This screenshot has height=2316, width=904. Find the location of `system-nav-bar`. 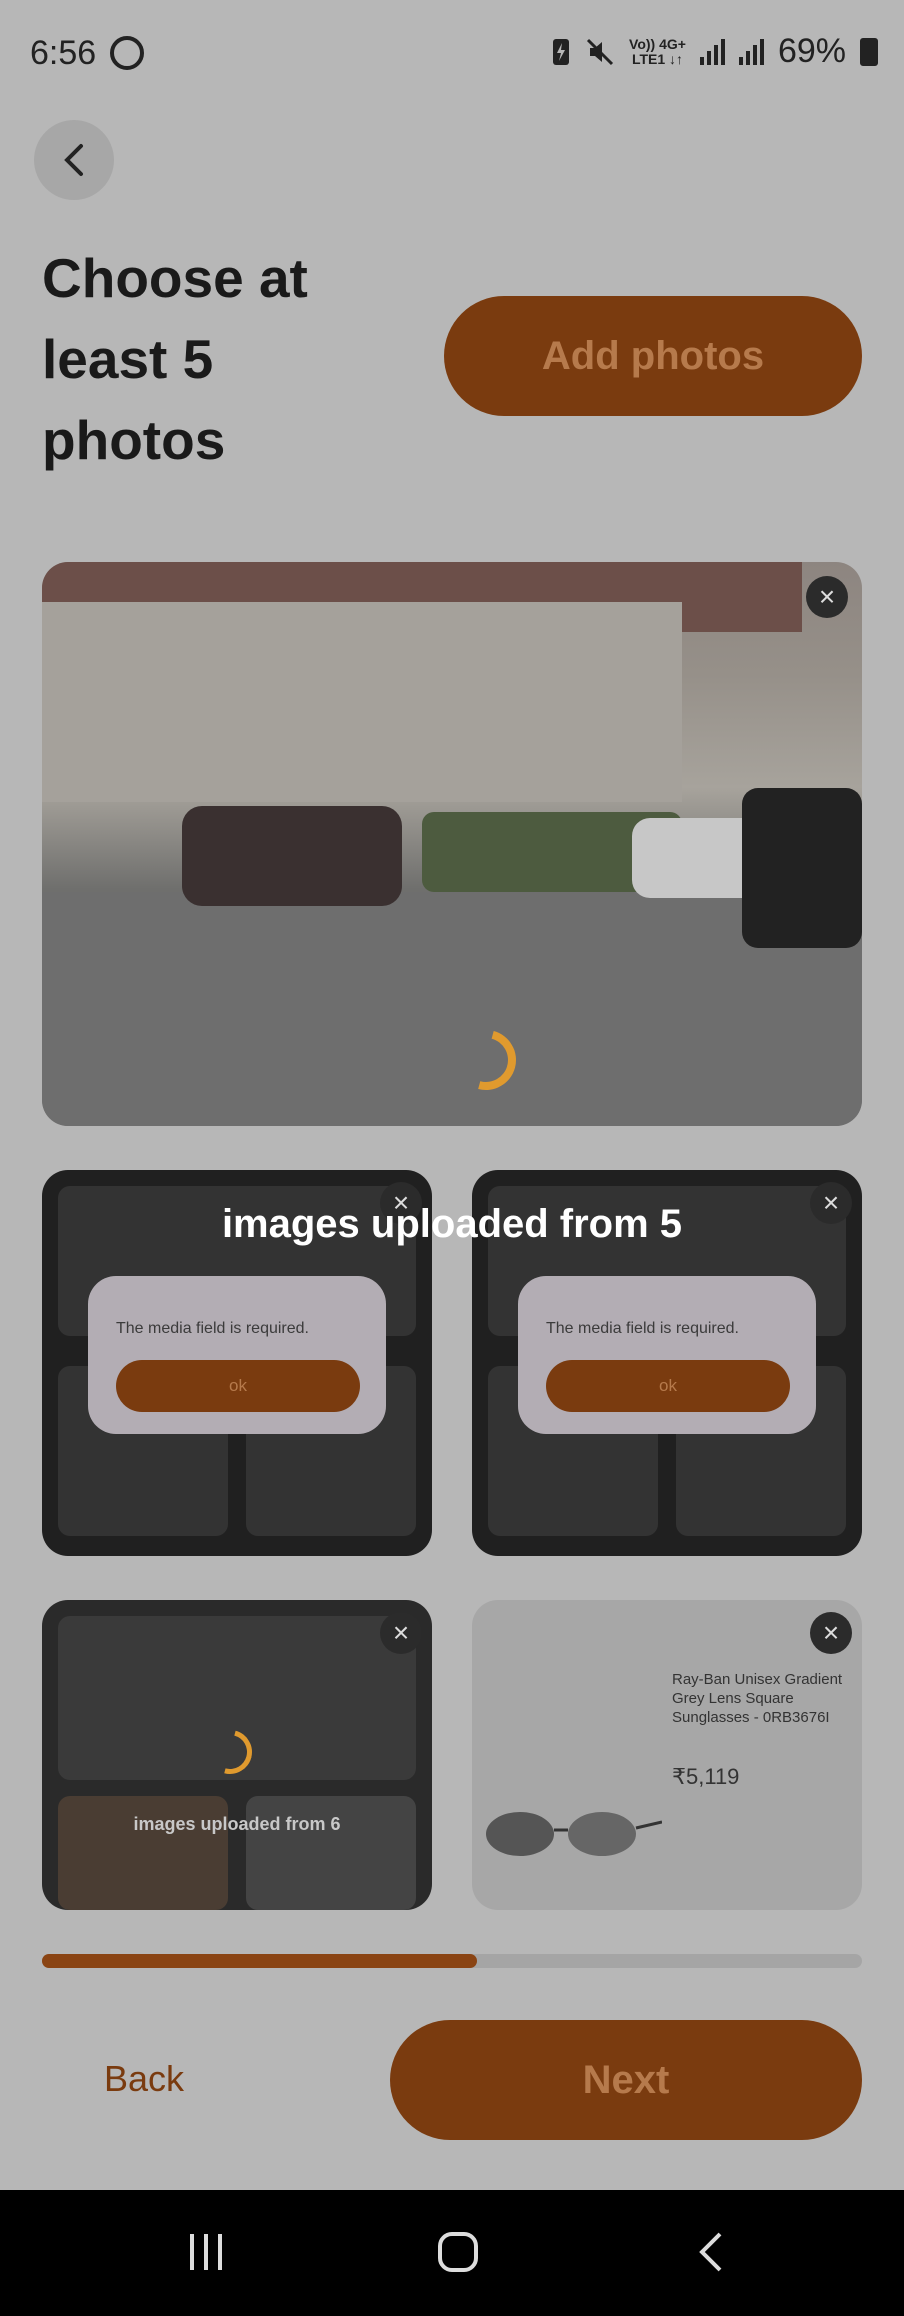

system-nav-bar is located at coordinates (452, 2253).